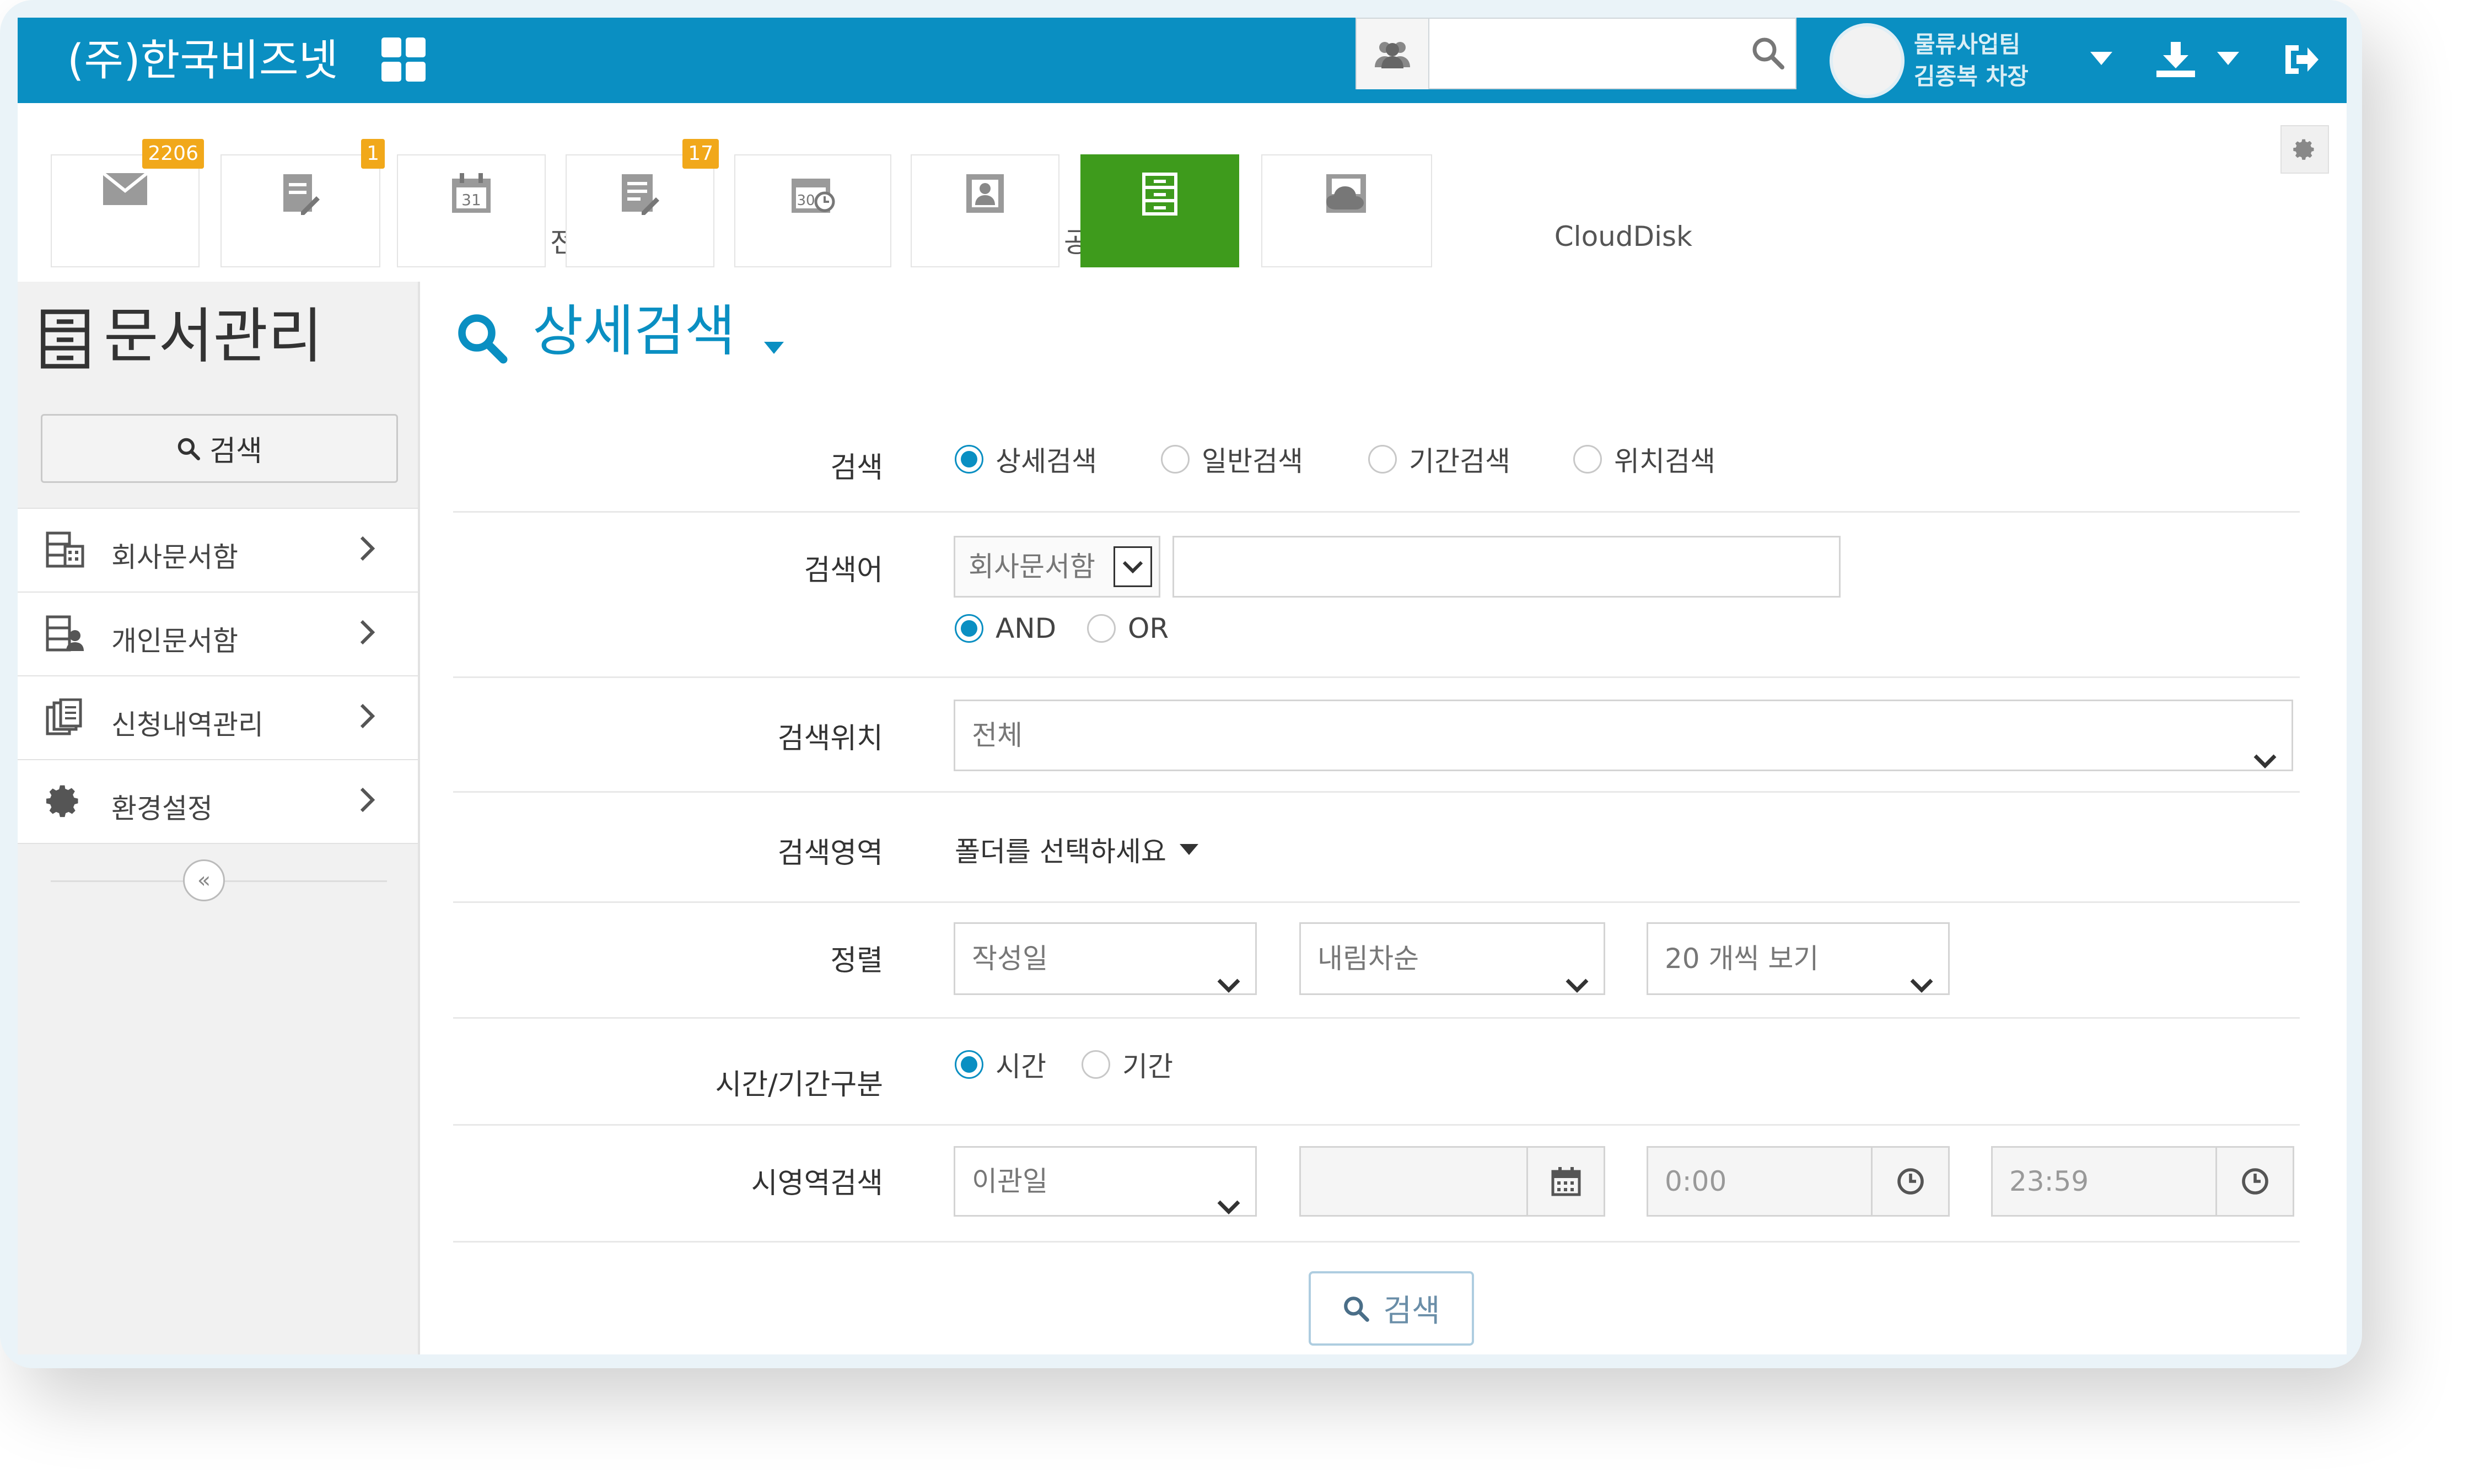 The image size is (2469, 1484). I want to click on search-type-row: 검색 상세검색 일반검색 기간검색 위치검색, so click(1376, 455).